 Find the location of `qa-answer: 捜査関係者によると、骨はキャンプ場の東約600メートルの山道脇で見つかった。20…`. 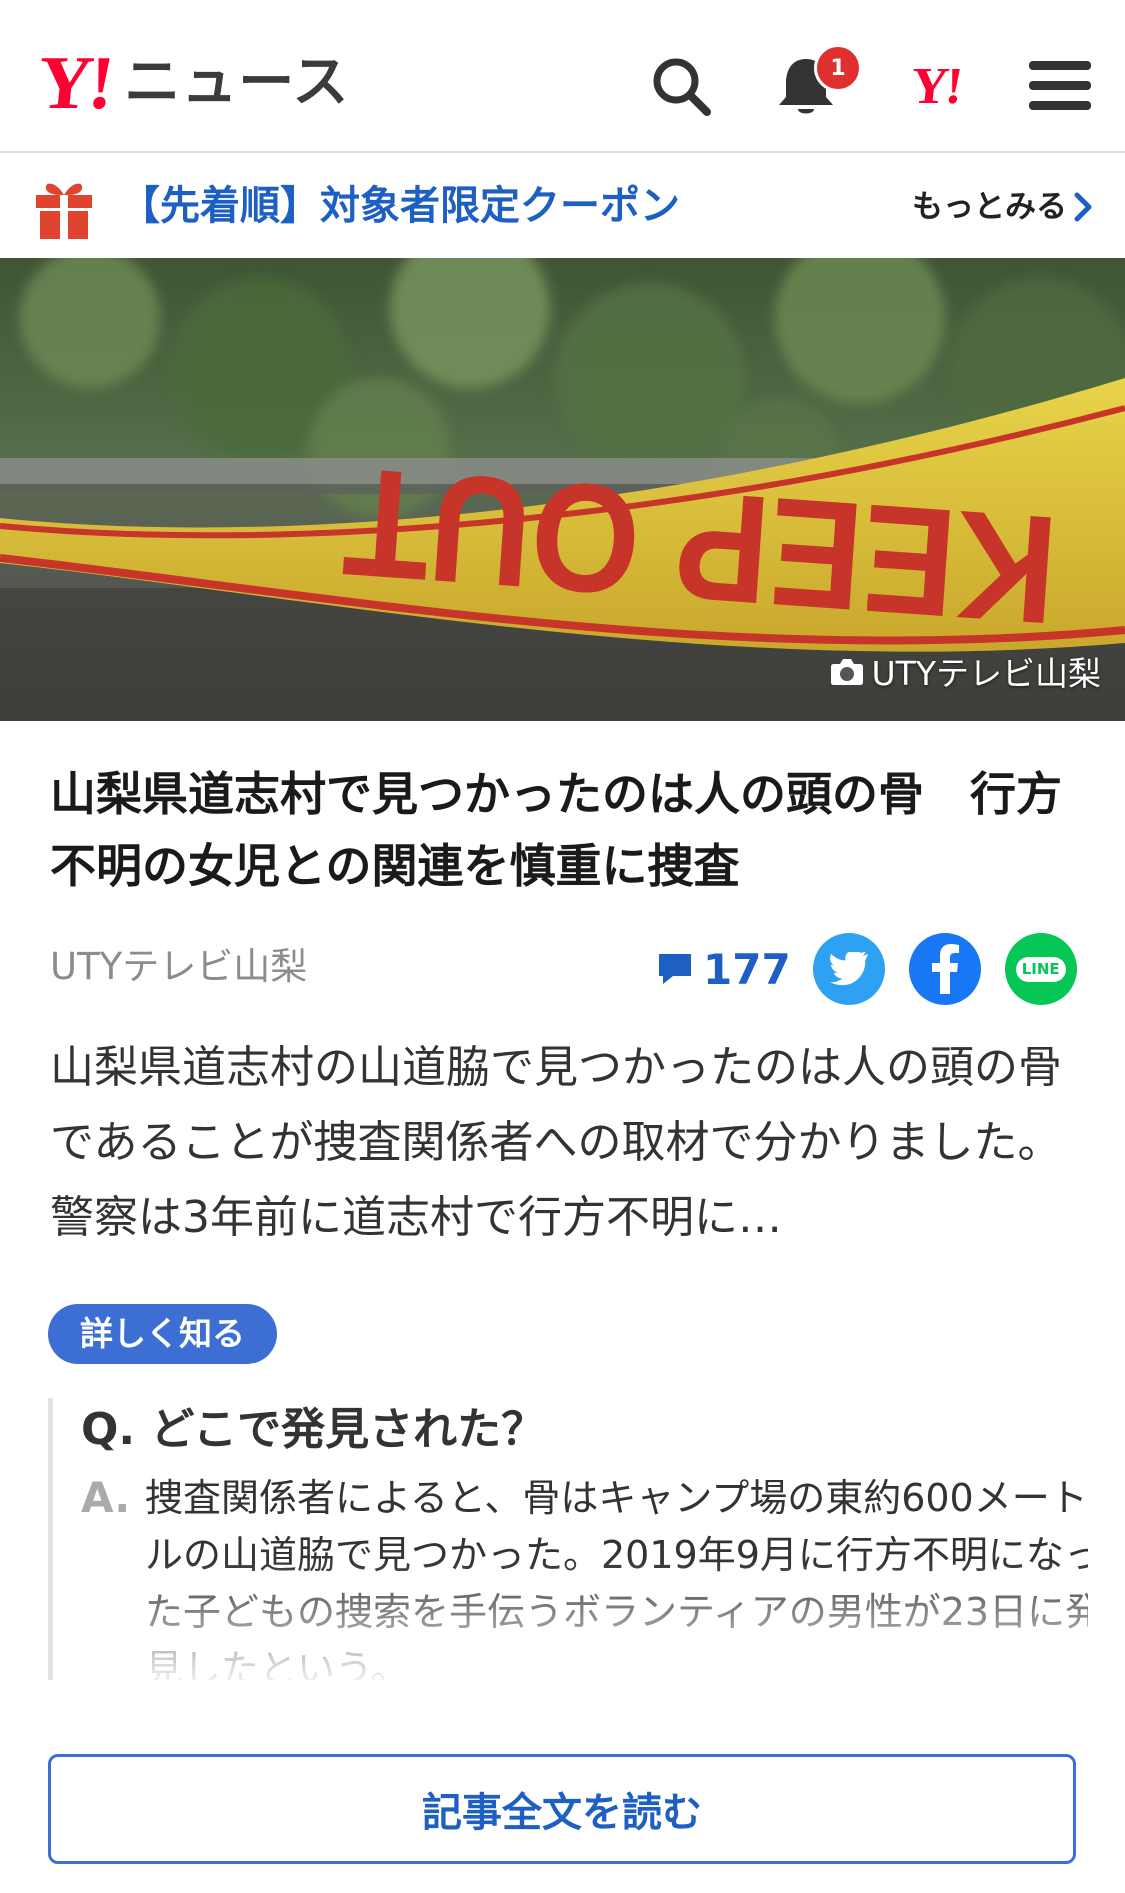

qa-answer: 捜査関係者によると、骨はキャンプ場の東約600メートルの山道脇で見つかった。20… is located at coordinates (616, 1578).